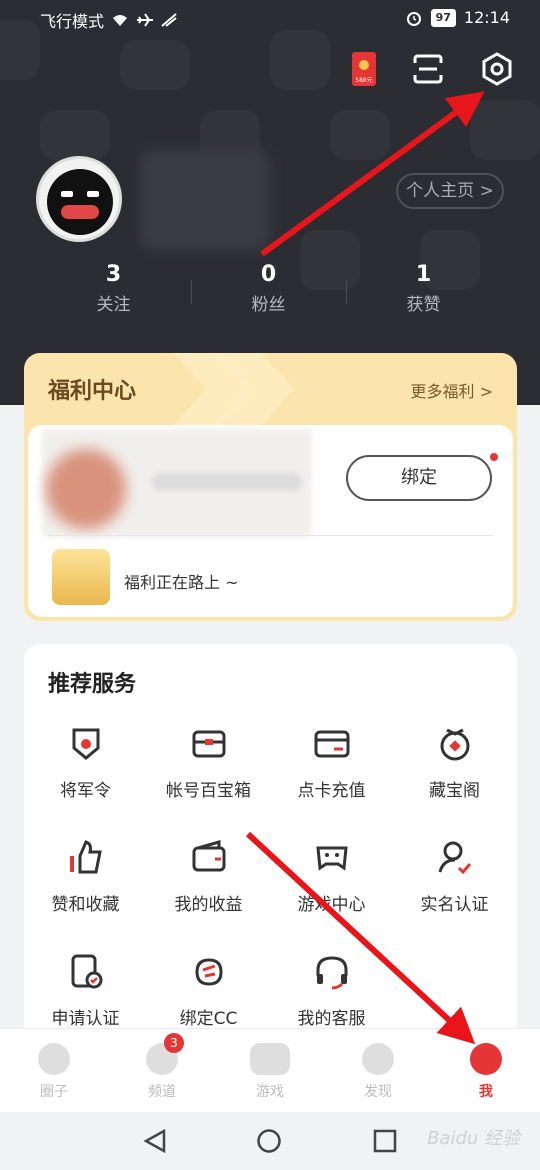  I want to click on verify-user-icon, so click(454, 858).